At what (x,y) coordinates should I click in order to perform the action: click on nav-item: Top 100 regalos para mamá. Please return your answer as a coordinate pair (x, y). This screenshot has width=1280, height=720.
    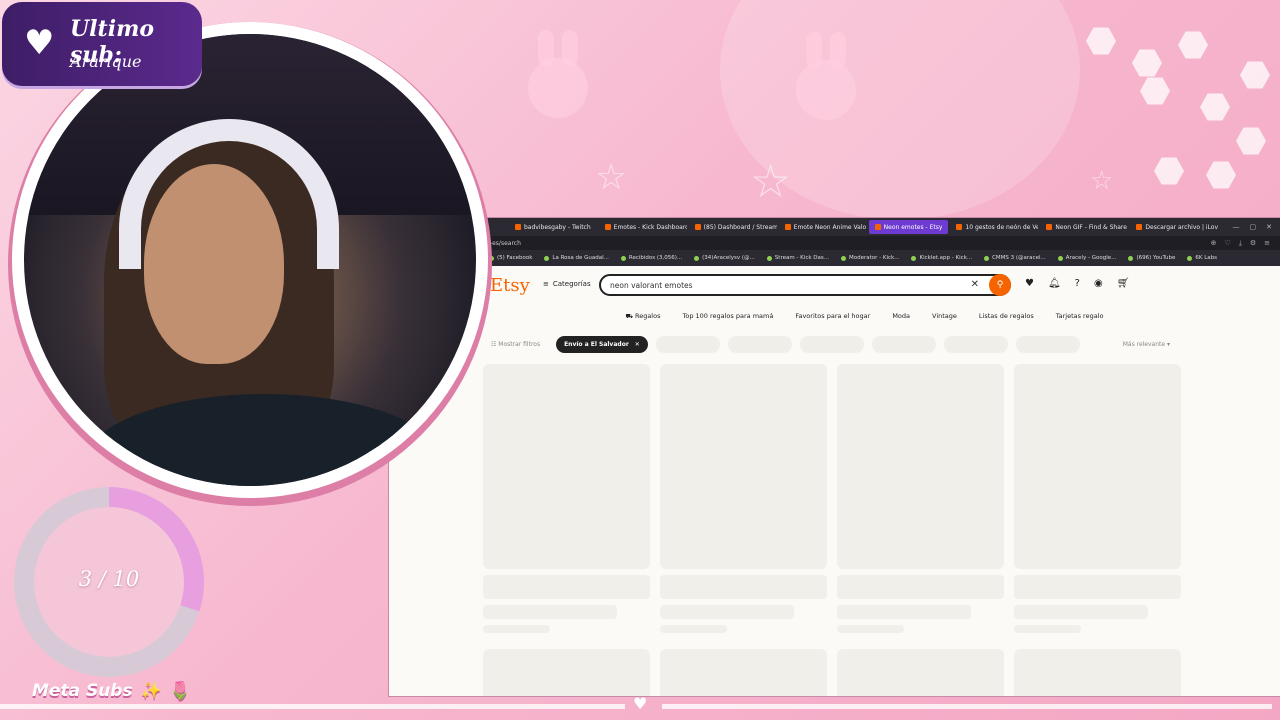
    Looking at the image, I should click on (727, 316).